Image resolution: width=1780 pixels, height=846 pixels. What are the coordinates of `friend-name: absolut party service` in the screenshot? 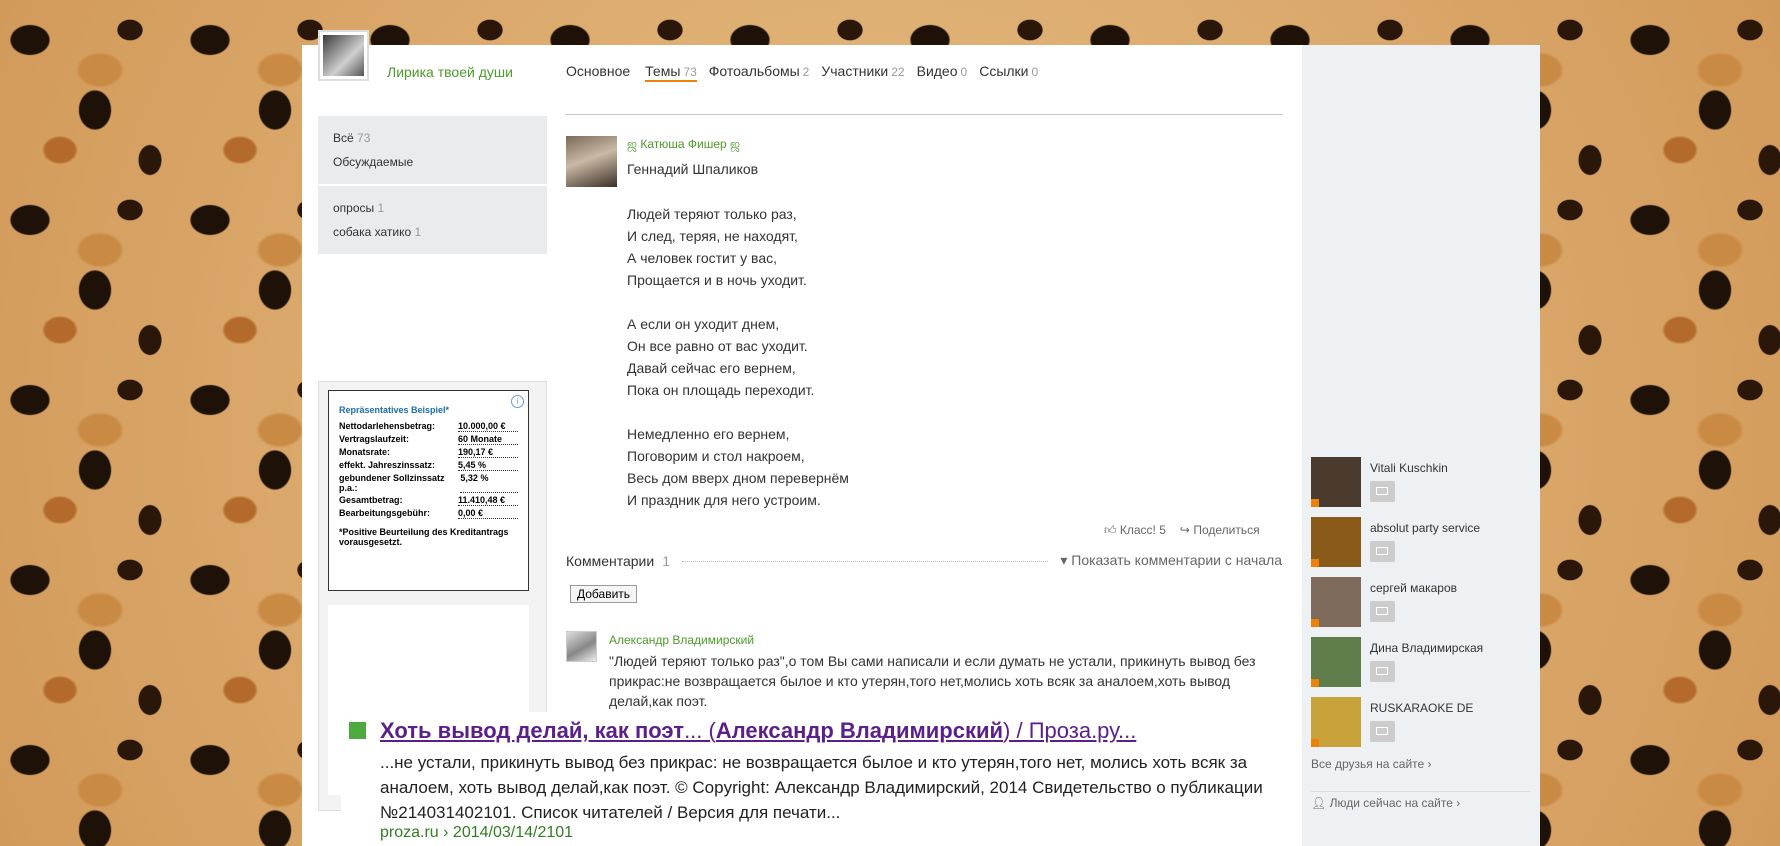 It's located at (1425, 528).